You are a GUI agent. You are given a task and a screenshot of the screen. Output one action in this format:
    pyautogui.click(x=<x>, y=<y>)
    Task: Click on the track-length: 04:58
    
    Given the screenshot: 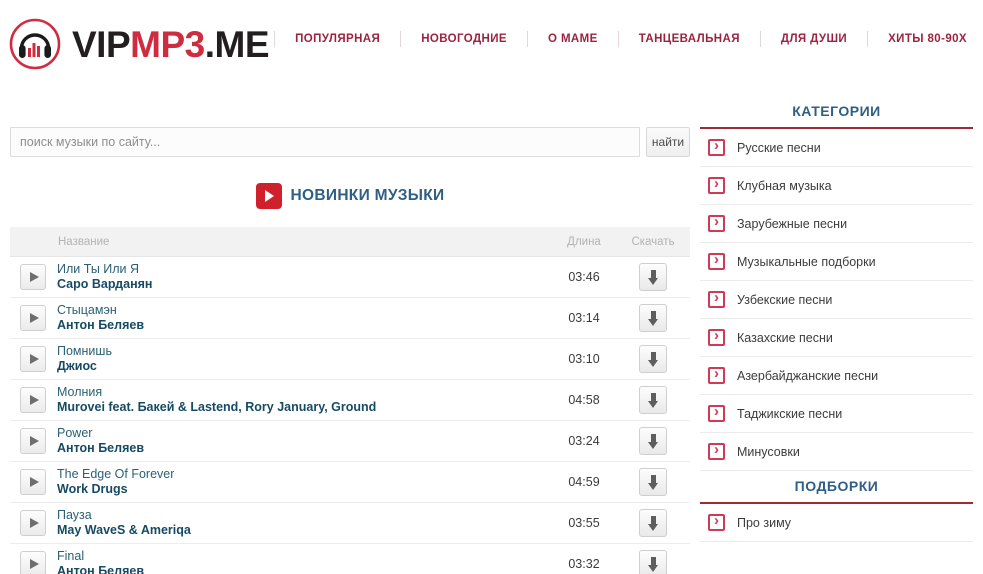 What is the action you would take?
    pyautogui.click(x=584, y=400)
    